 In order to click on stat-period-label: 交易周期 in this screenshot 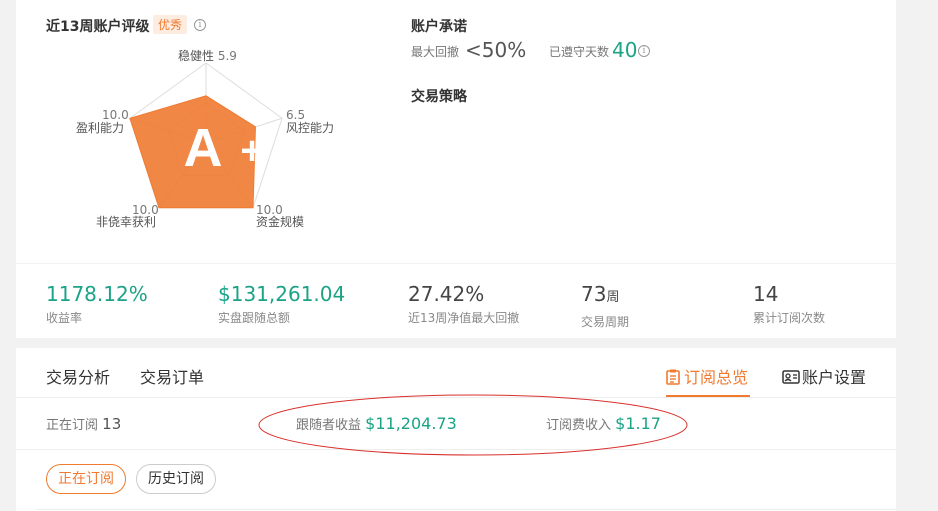, I will do `click(605, 322)`.